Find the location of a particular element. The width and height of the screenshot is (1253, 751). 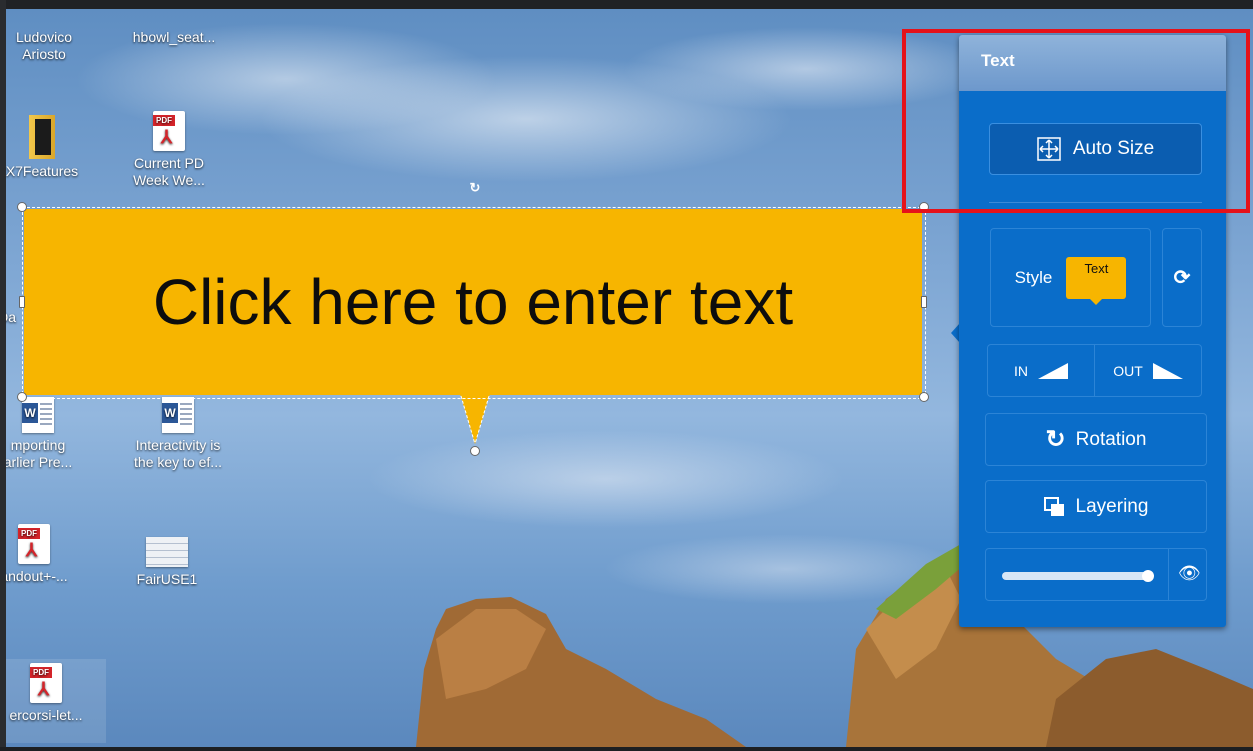

resize-handle-bottom-right is located at coordinates (924, 397).